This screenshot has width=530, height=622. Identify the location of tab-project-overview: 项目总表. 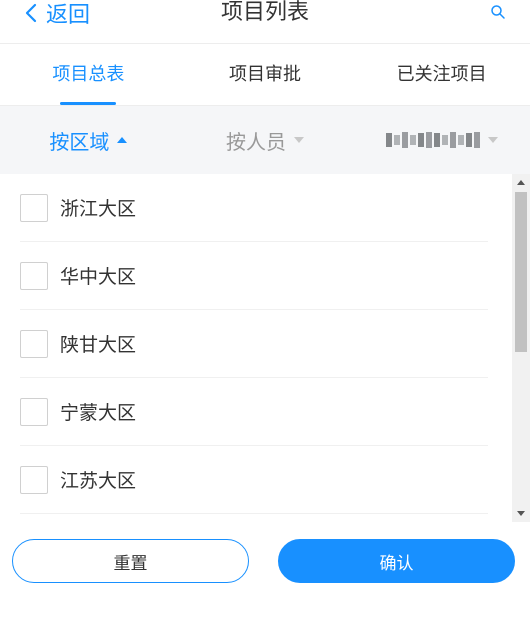
(88, 74).